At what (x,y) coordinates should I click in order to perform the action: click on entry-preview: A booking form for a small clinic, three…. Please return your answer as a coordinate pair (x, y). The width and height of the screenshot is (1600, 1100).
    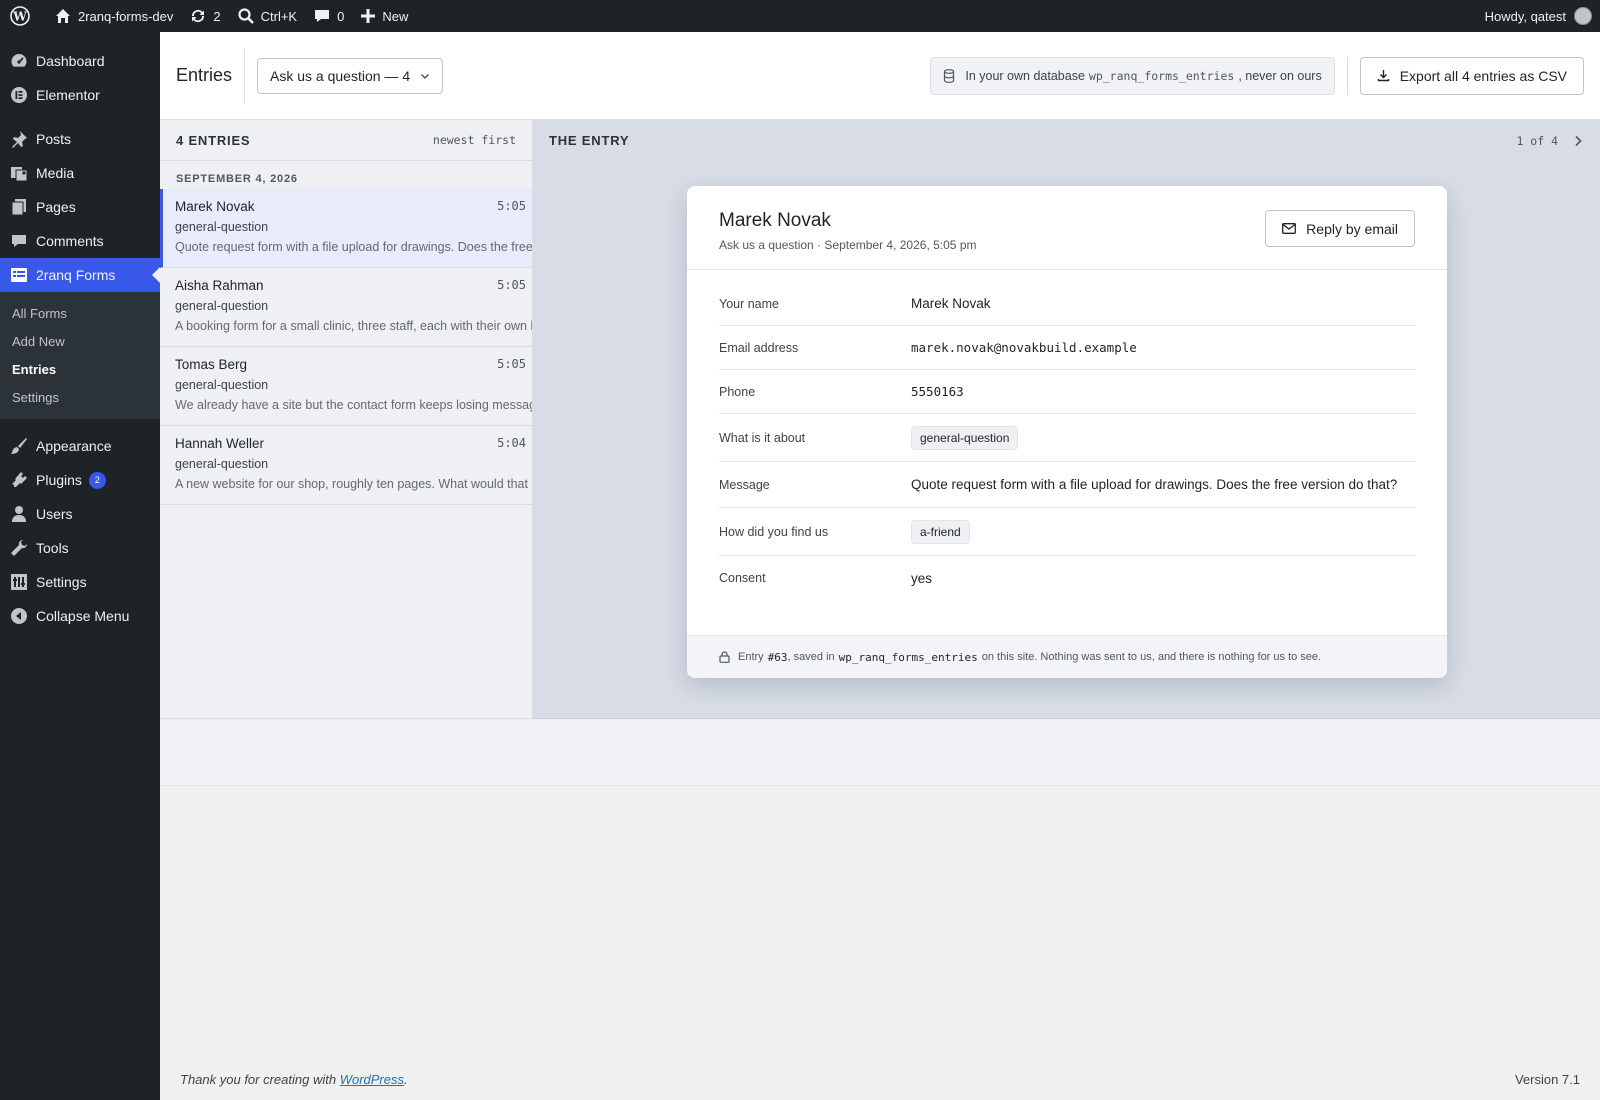
    Looking at the image, I should click on (353, 326).